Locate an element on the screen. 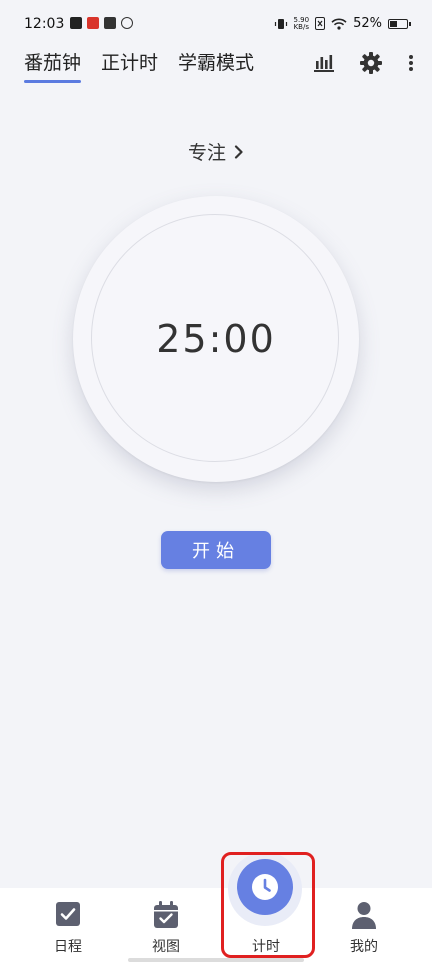  status-bar: 12:03 5.90 KB/s 52% is located at coordinates (216, 25).